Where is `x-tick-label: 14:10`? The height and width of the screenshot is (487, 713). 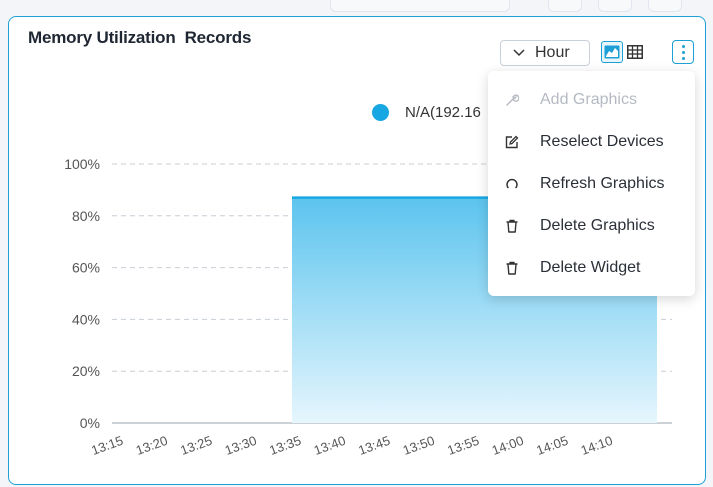 x-tick-label: 14:10 is located at coordinates (597, 445).